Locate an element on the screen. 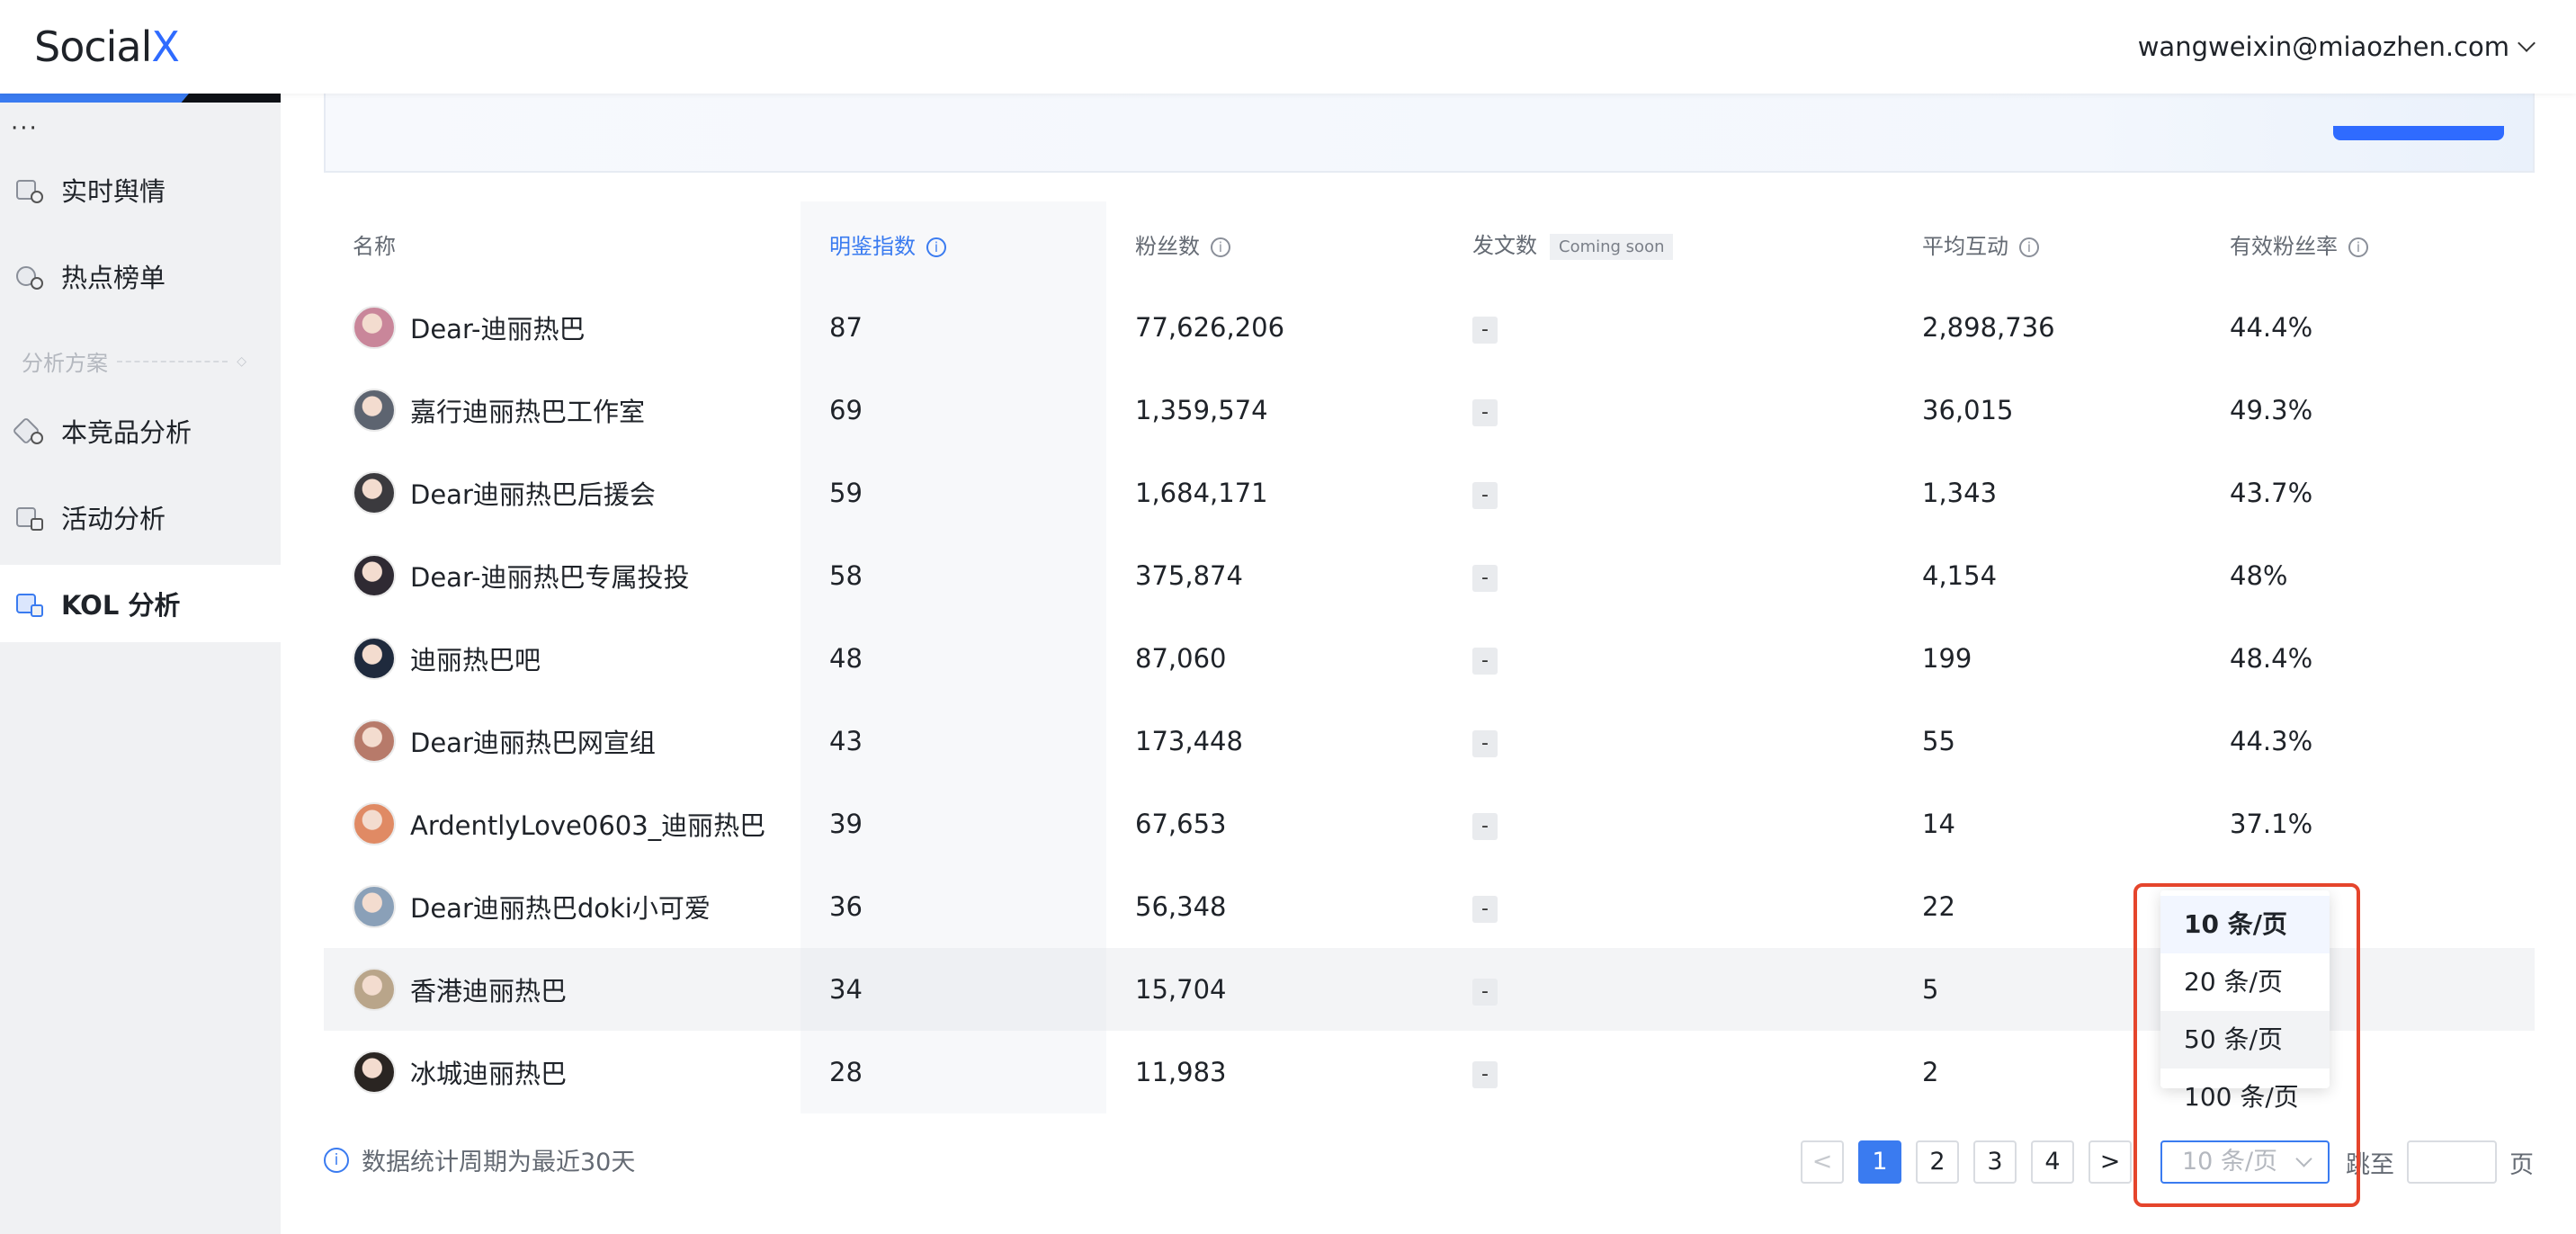 This screenshot has width=2576, height=1234. cell-name: 冰城迪丽热巴 is located at coordinates (562, 1072).